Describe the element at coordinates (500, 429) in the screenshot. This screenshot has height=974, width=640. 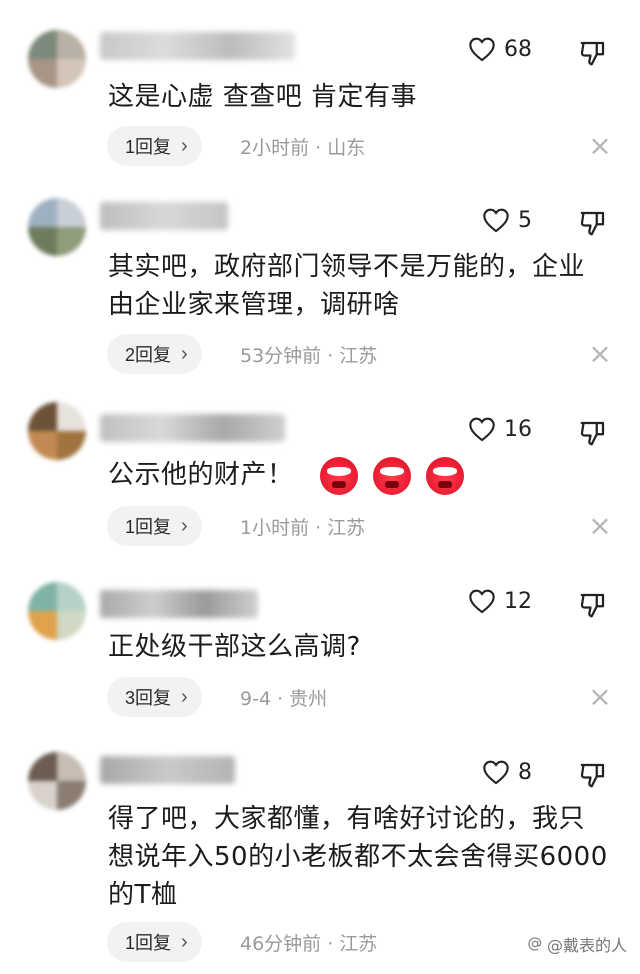
I see `like-button: 16` at that location.